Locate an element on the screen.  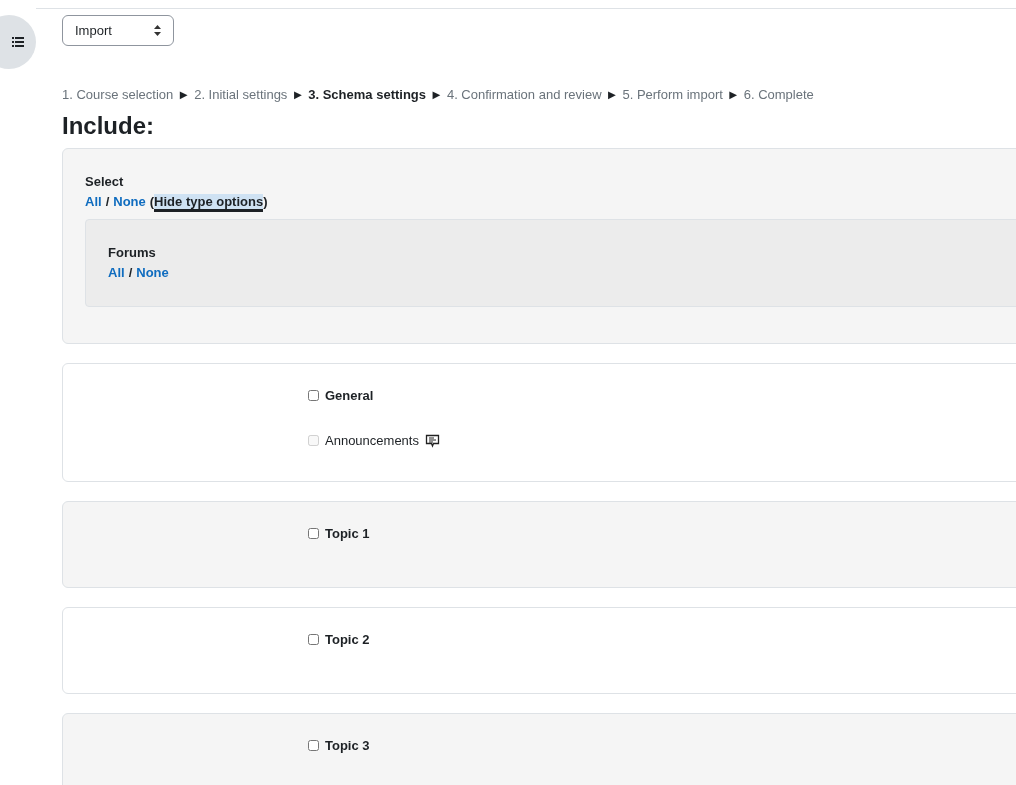
activity-name: Announcements is located at coordinates (372, 440).